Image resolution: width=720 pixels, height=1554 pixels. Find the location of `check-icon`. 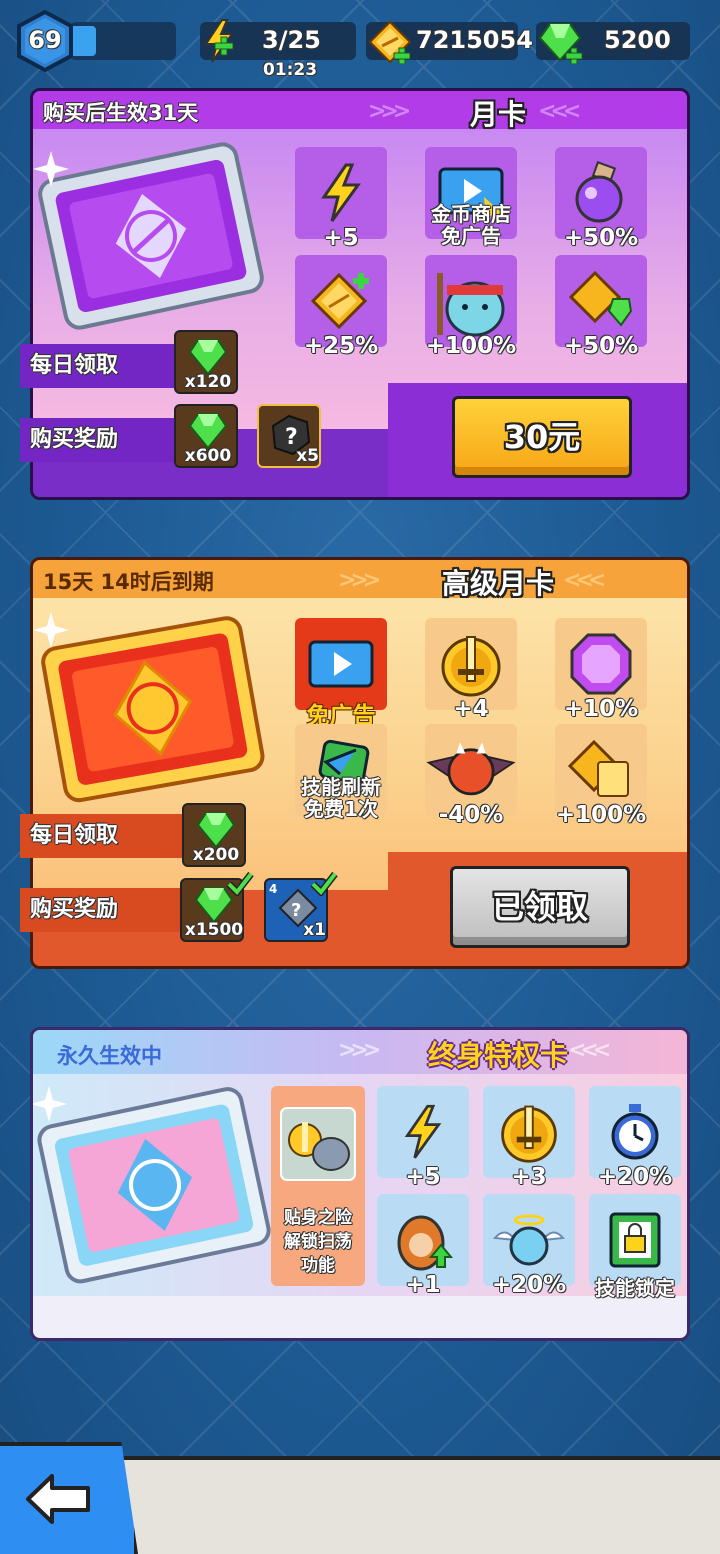

check-icon is located at coordinates (324, 883).